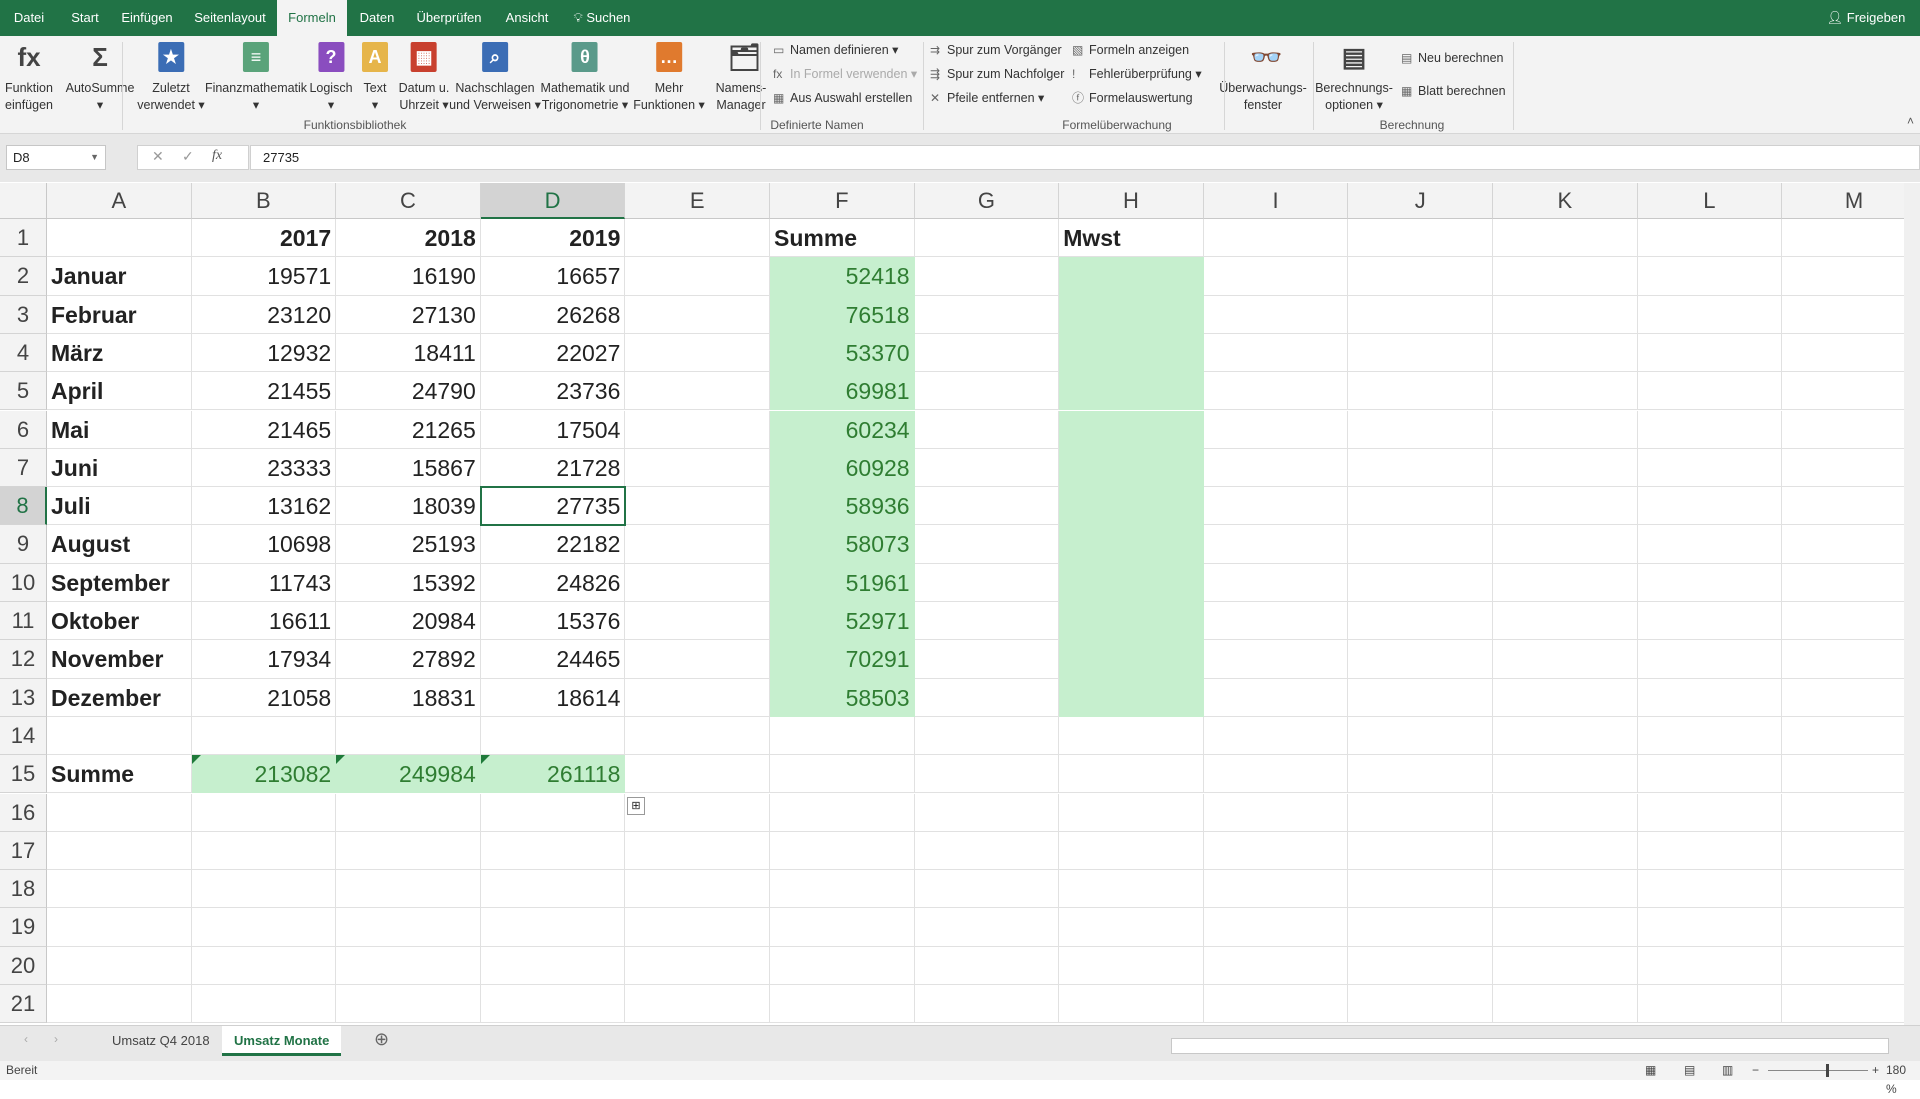 This screenshot has height=1099, width=1920. I want to click on normal-view-icon: ▦, so click(1650, 1070).